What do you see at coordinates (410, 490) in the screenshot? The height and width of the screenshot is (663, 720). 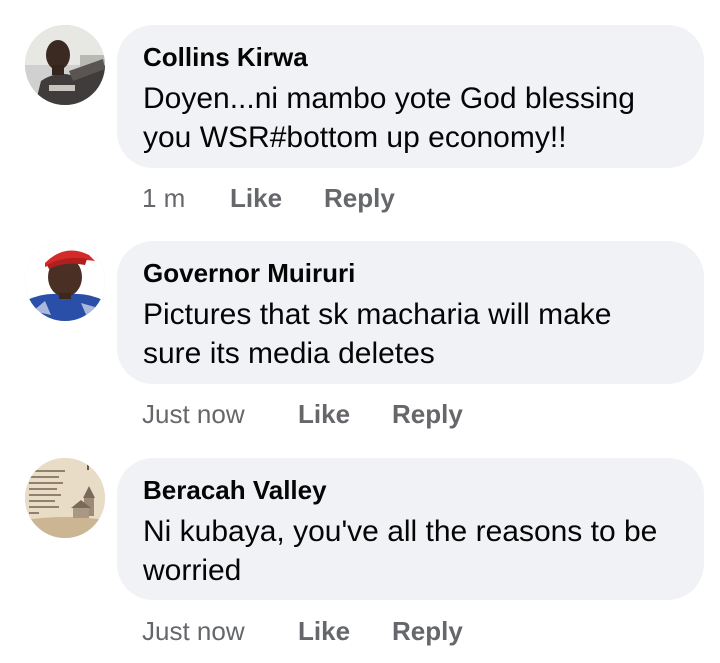 I see `comment-author: Beracah Valley` at bounding box center [410, 490].